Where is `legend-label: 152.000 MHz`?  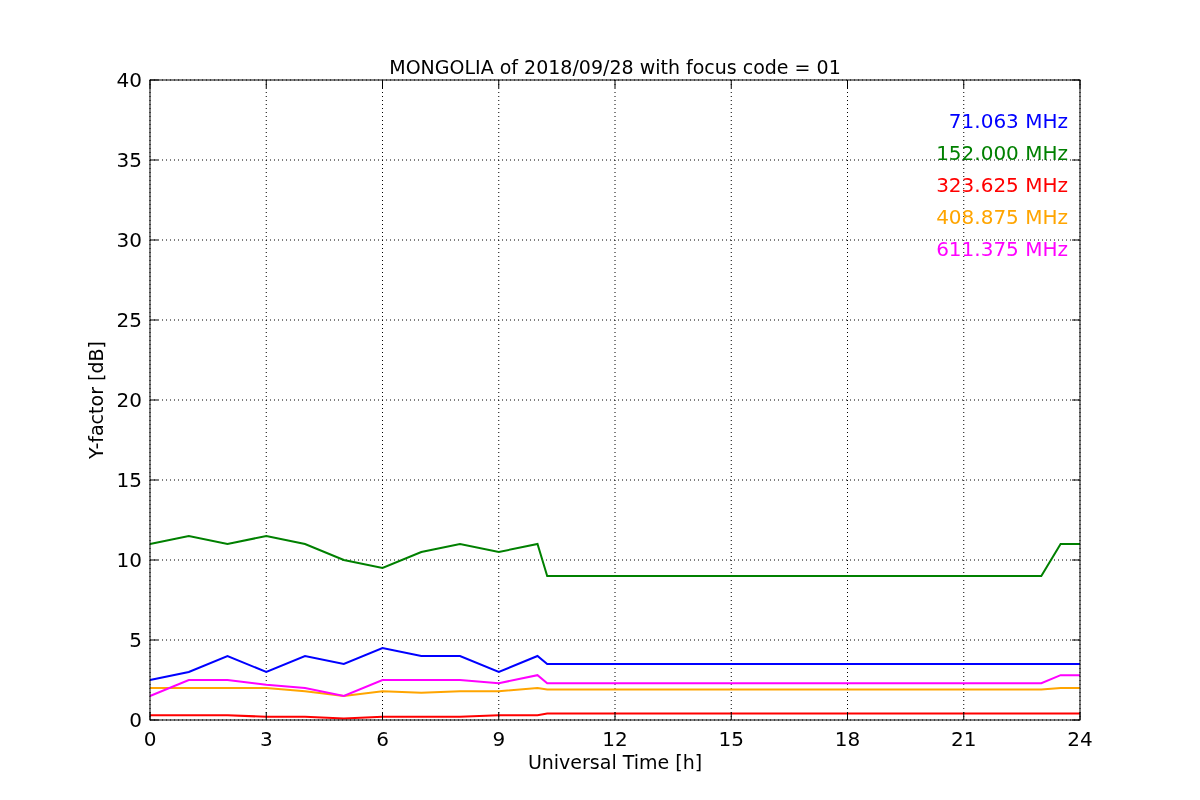
legend-label: 152.000 MHz is located at coordinates (1002, 153).